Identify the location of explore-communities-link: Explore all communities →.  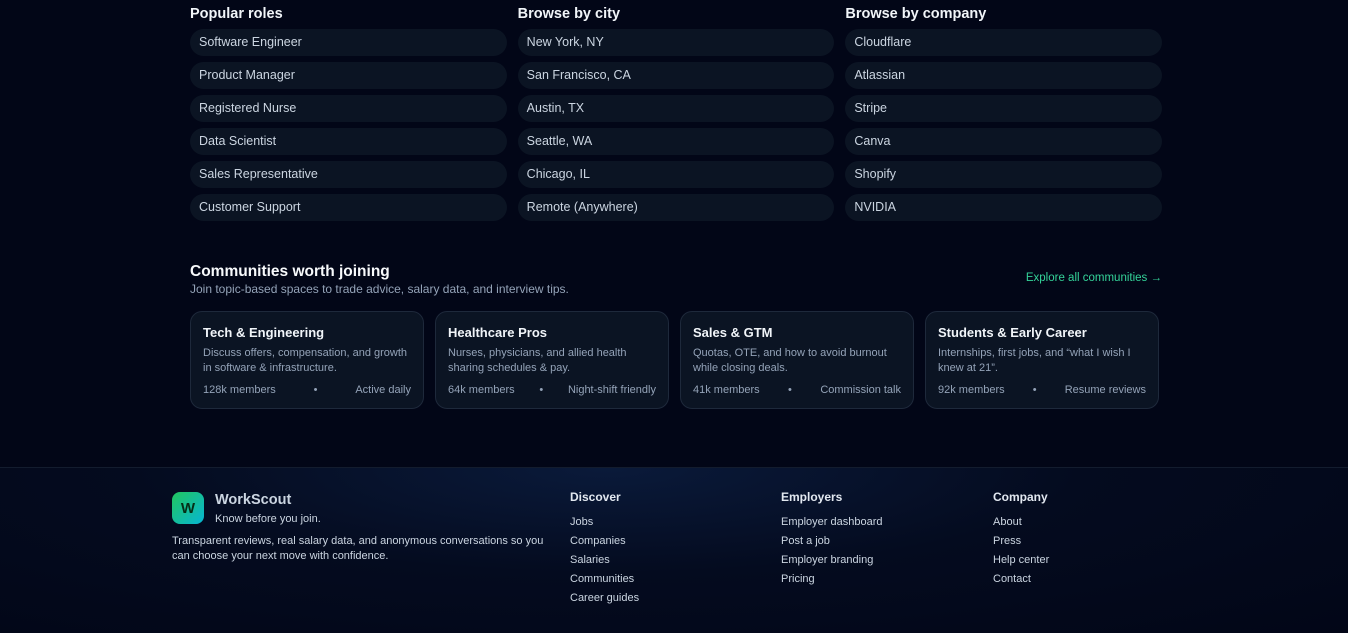
(1094, 278).